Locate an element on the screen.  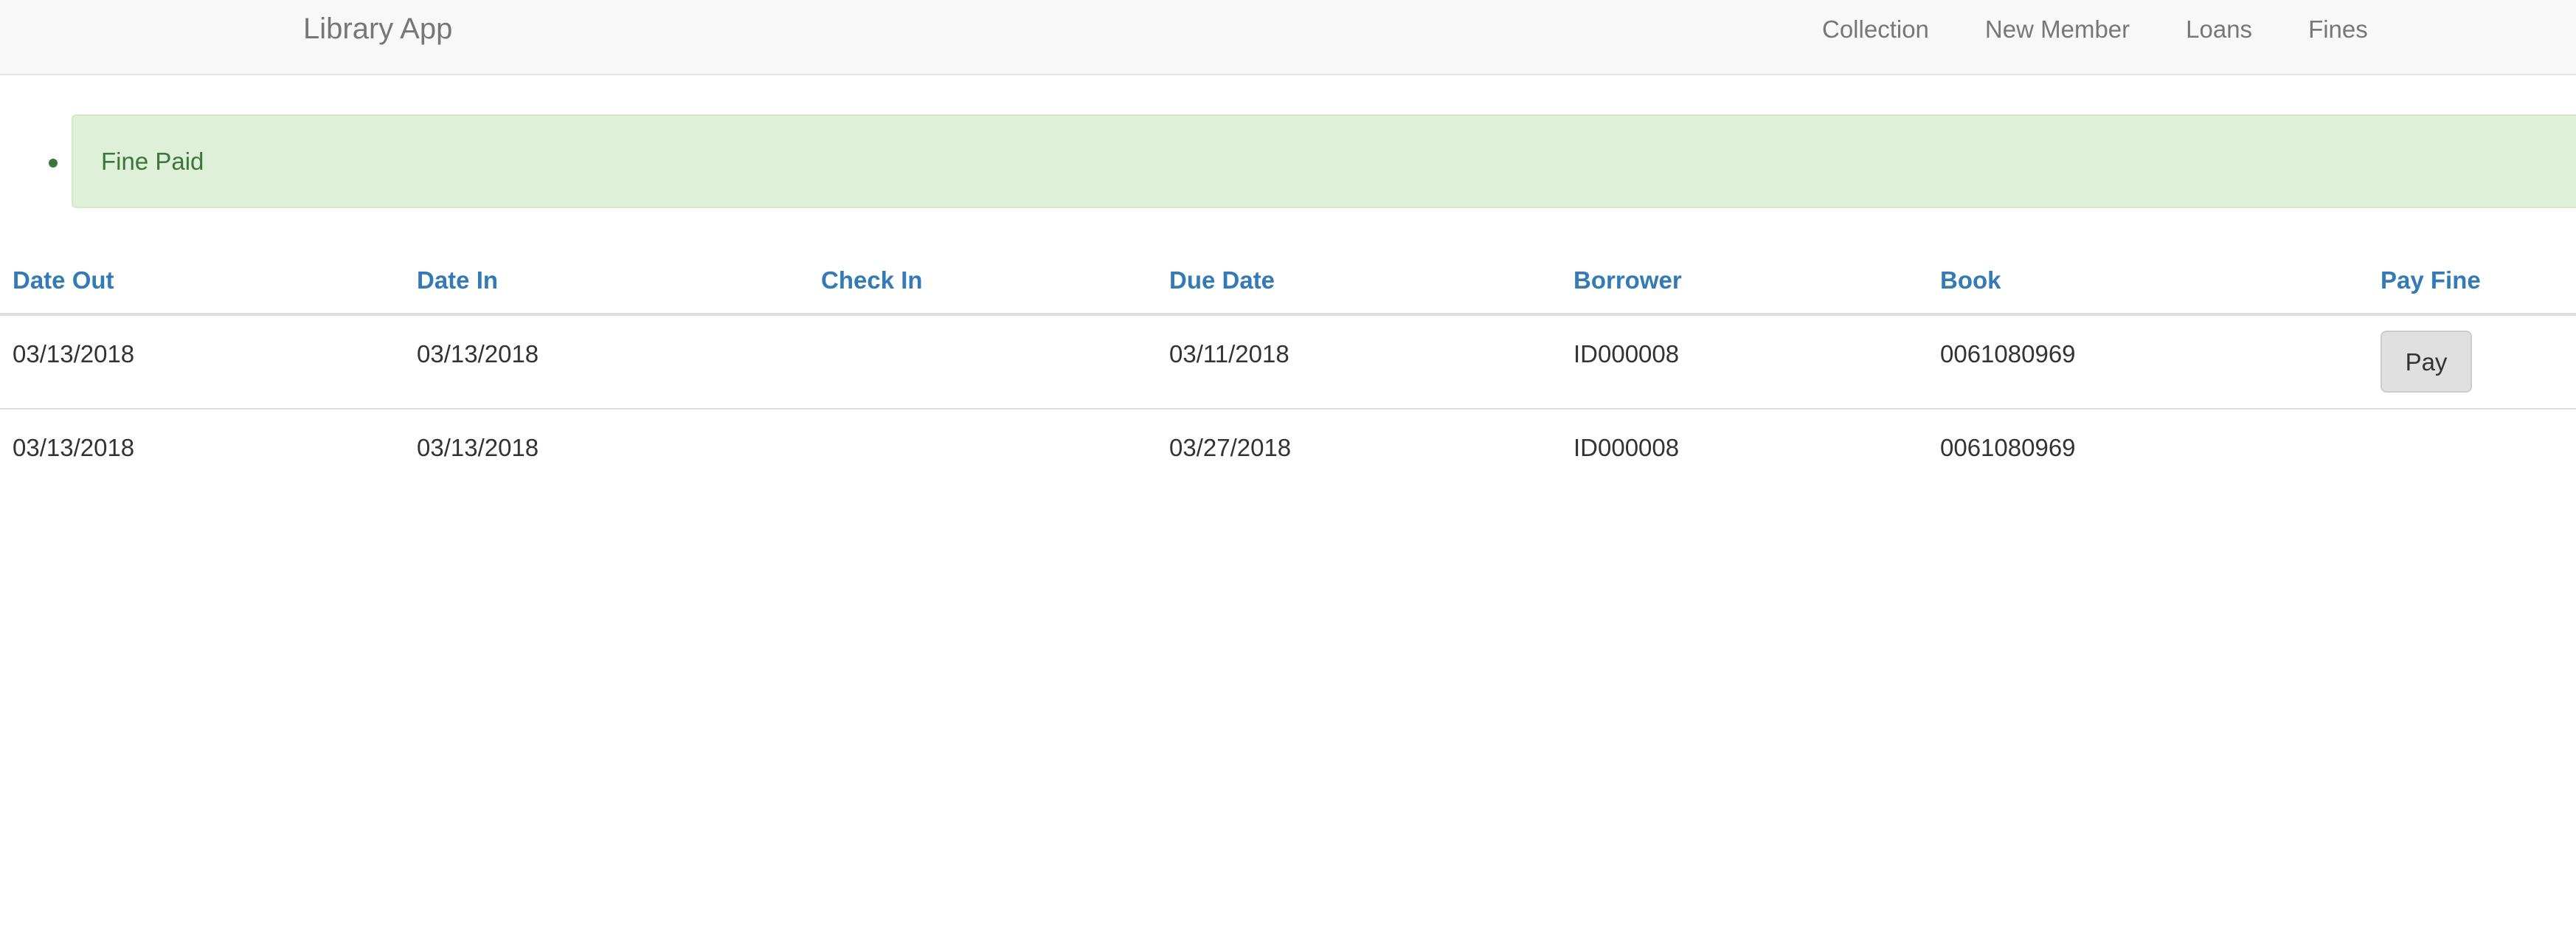
success-alert: Fine Paid is located at coordinates (1324, 161).